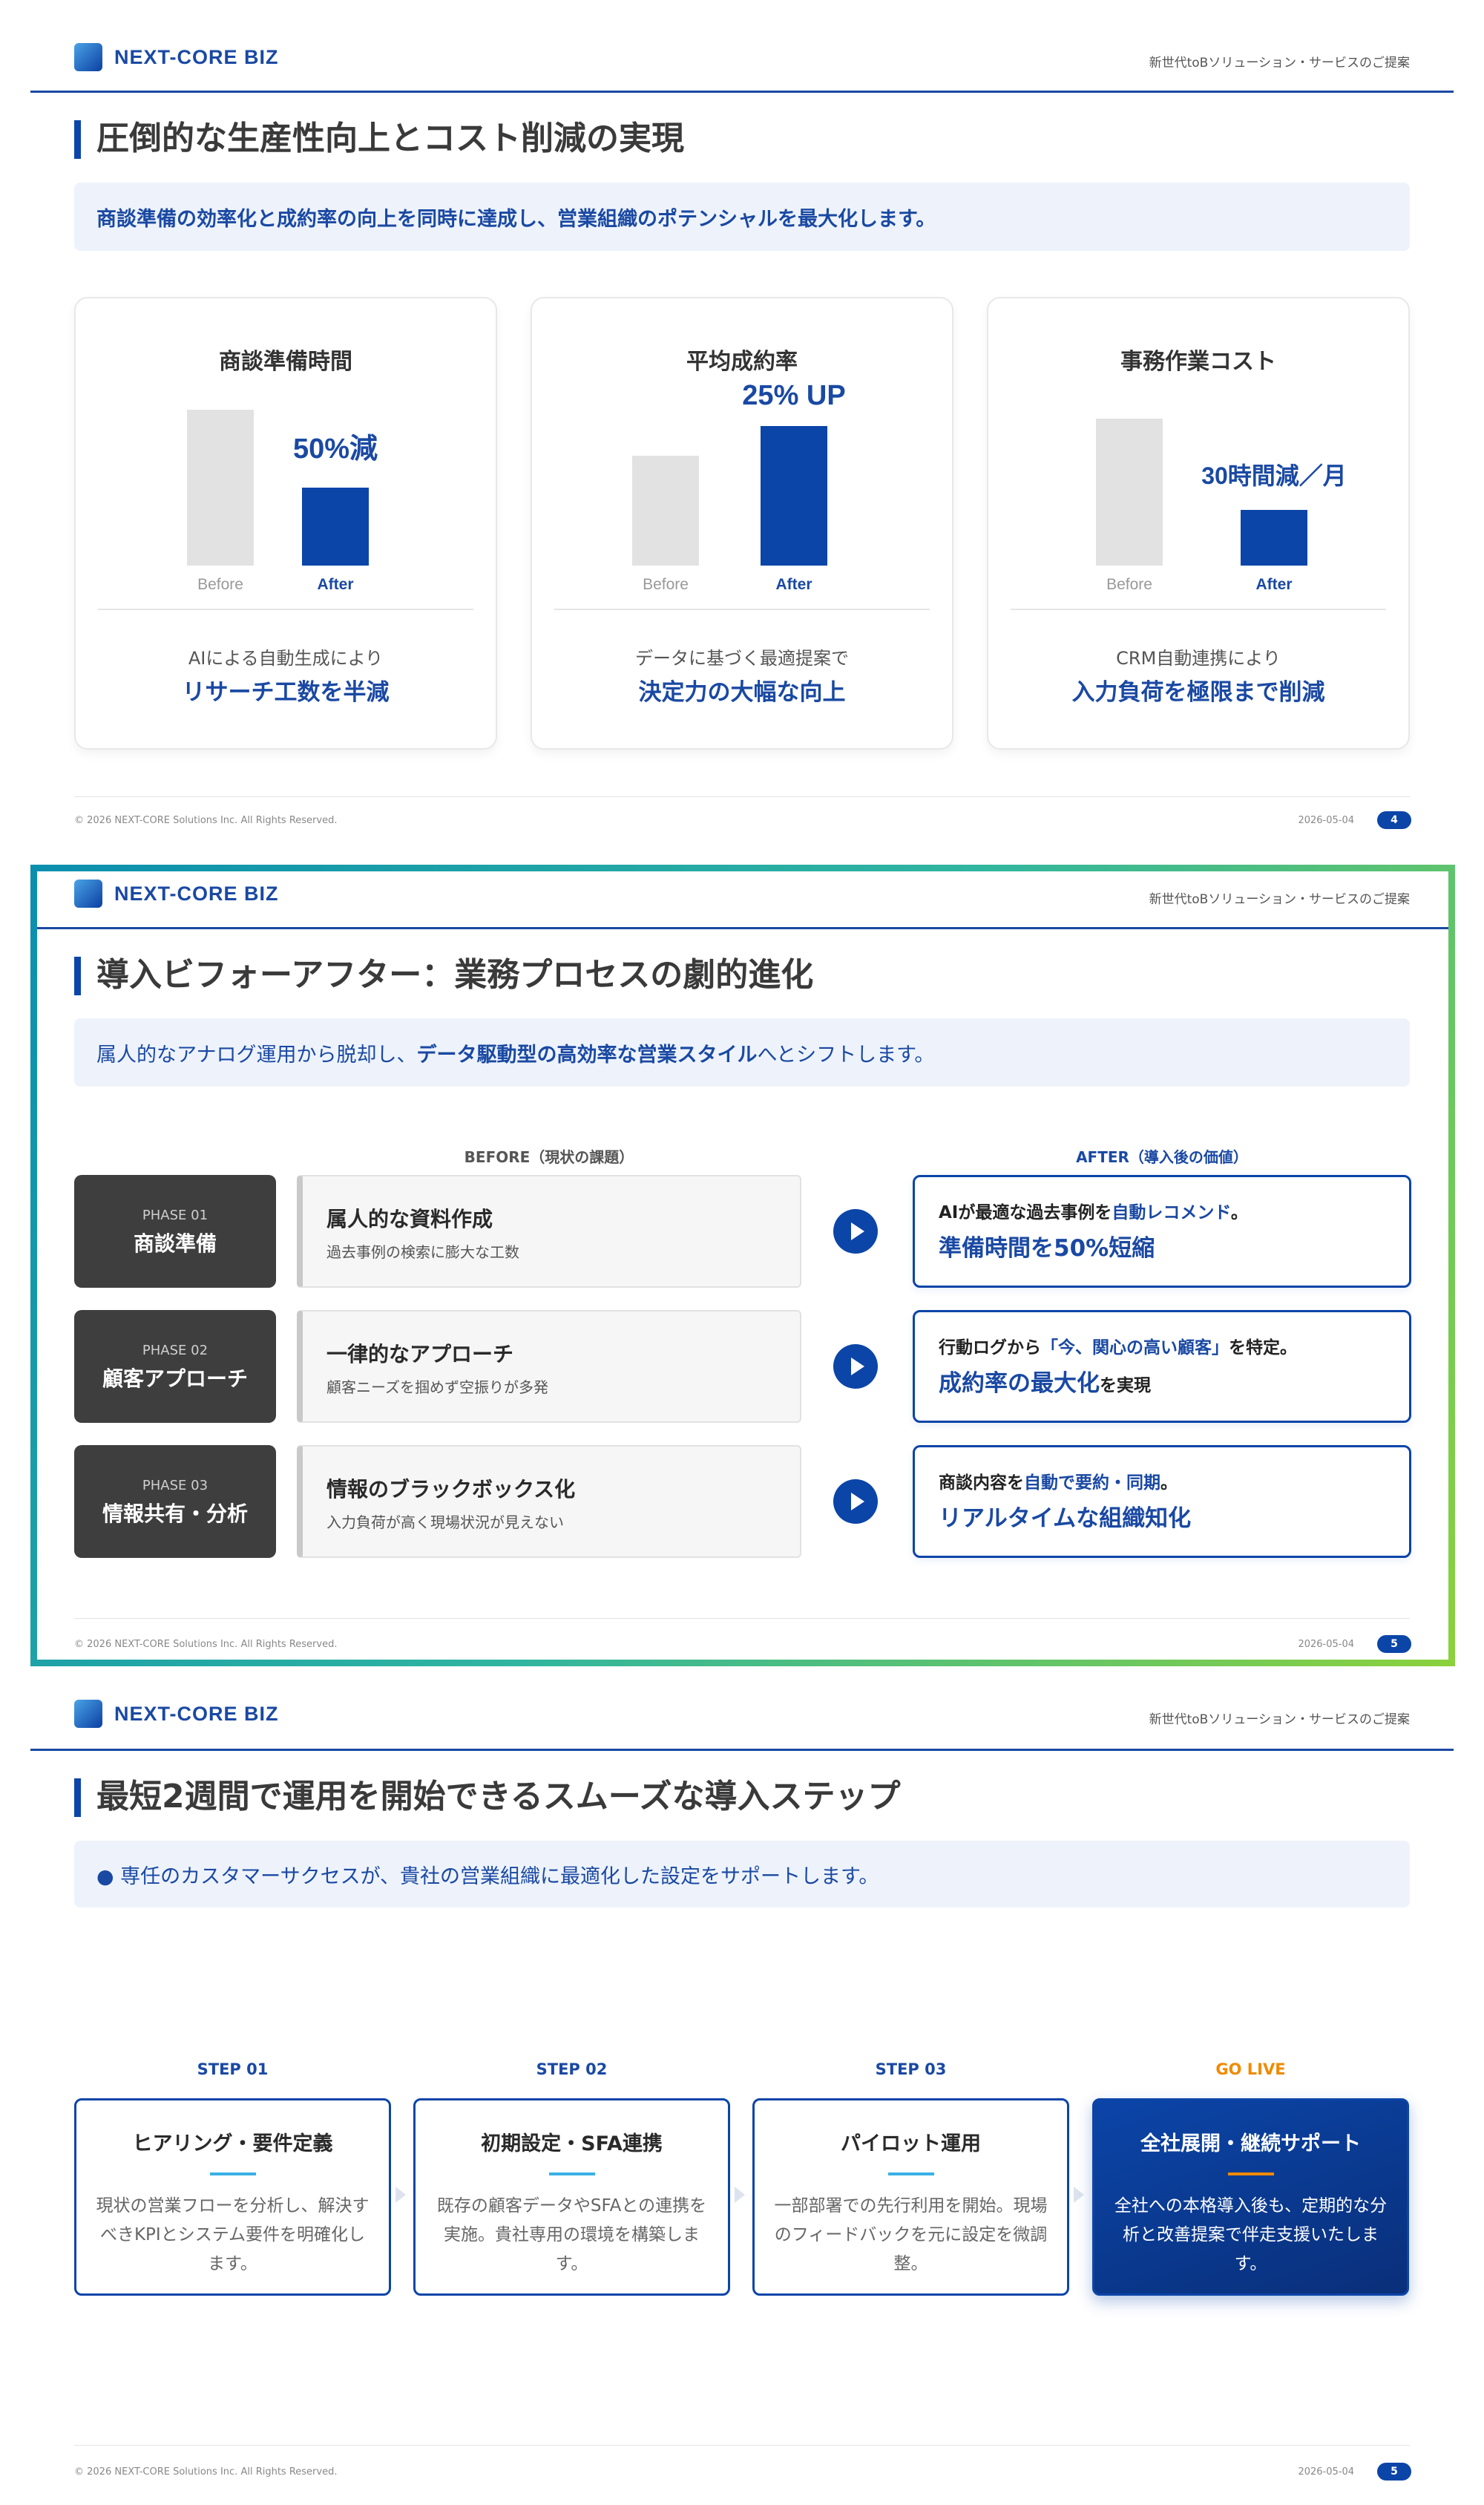 This screenshot has width=1484, height=2505. What do you see at coordinates (1394, 2472) in the screenshot?
I see `page-number: 5` at bounding box center [1394, 2472].